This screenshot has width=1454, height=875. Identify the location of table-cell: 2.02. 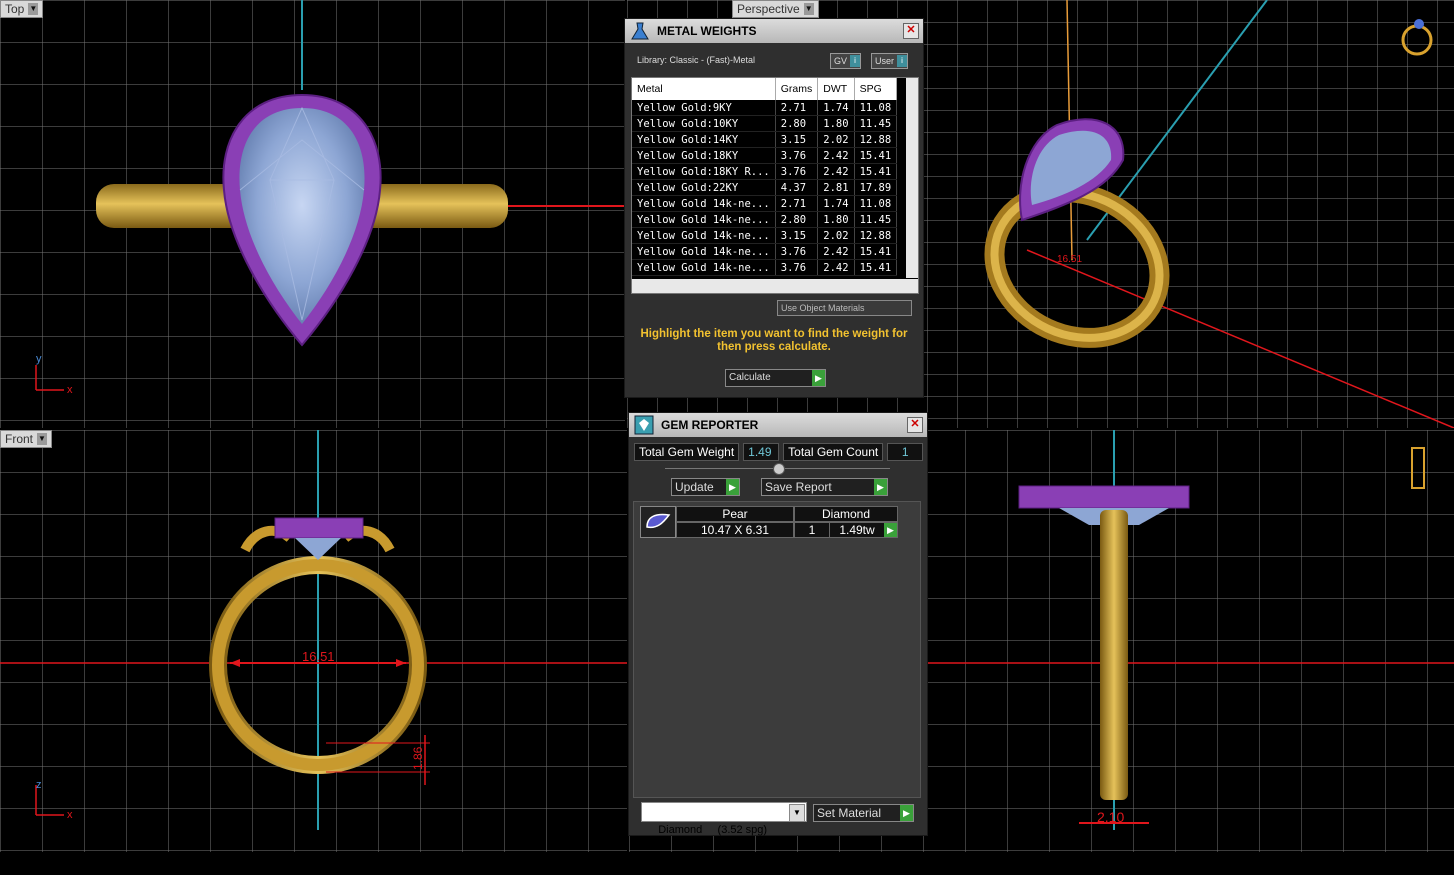
(836, 235).